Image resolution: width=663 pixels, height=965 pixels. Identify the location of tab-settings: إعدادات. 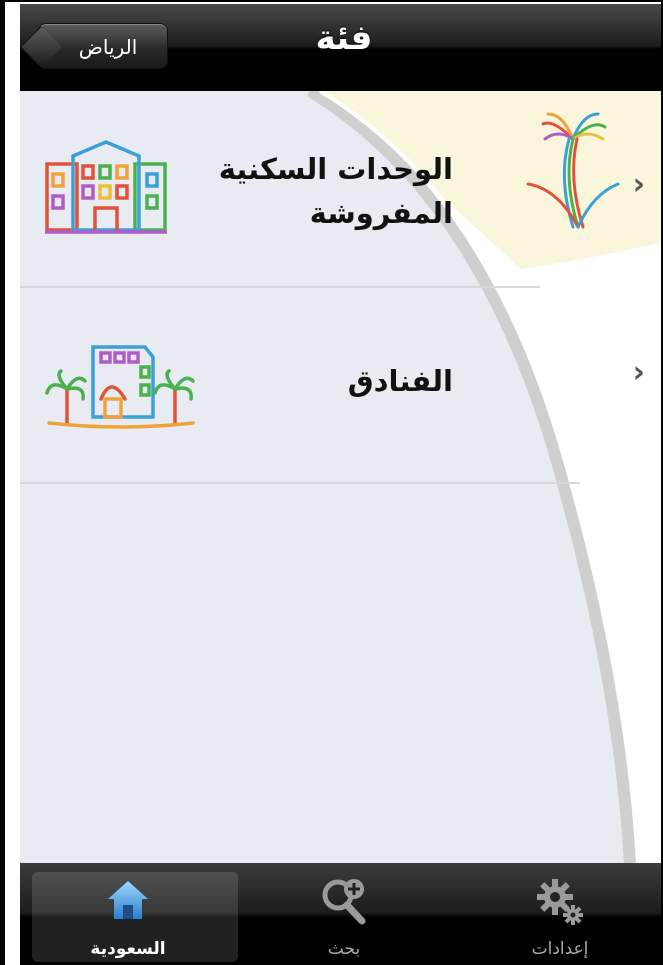
(556, 914).